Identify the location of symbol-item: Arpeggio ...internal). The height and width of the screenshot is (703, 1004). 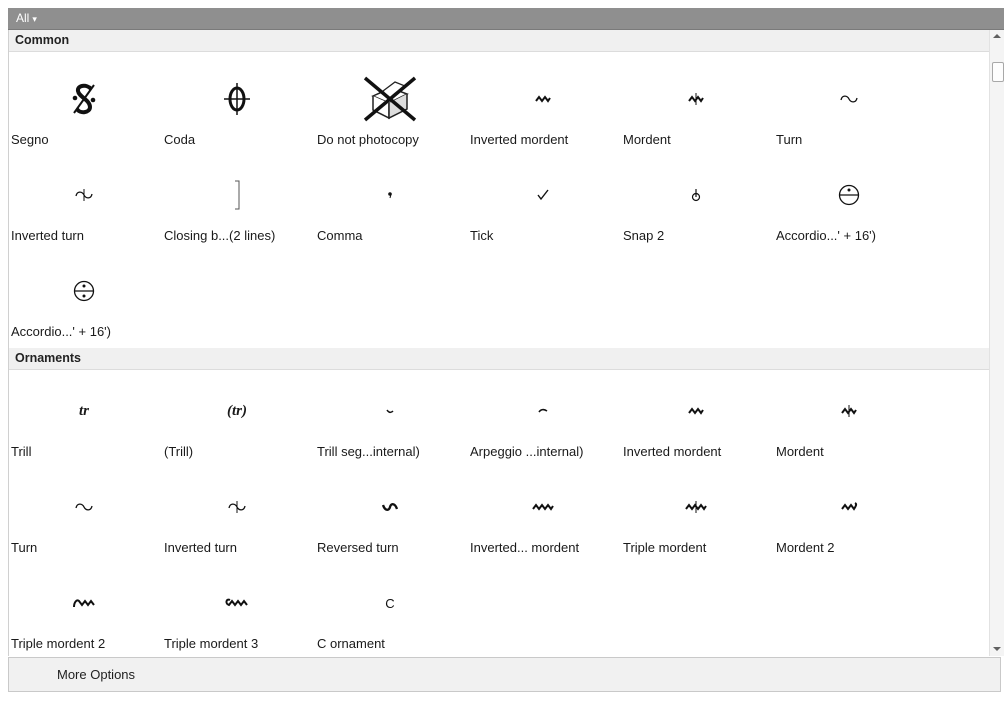
(543, 432).